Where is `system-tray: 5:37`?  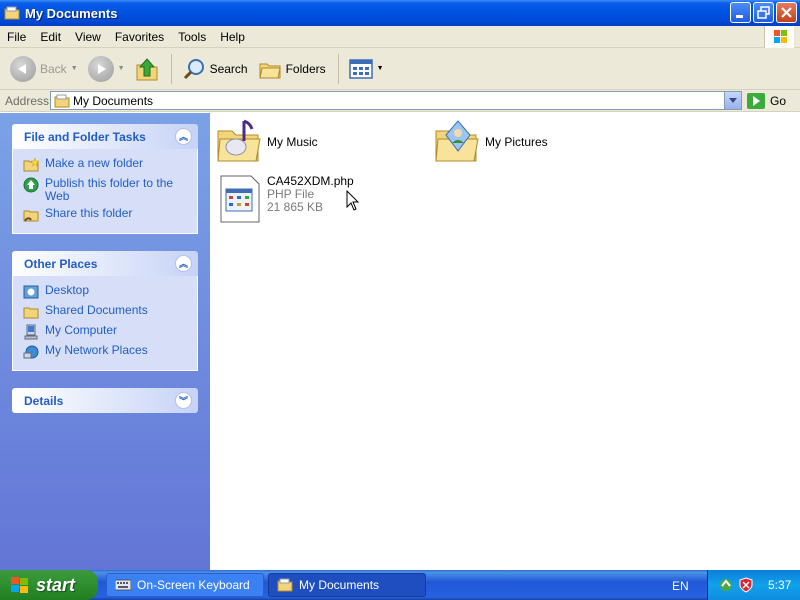
system-tray: 5:37 is located at coordinates (753, 585).